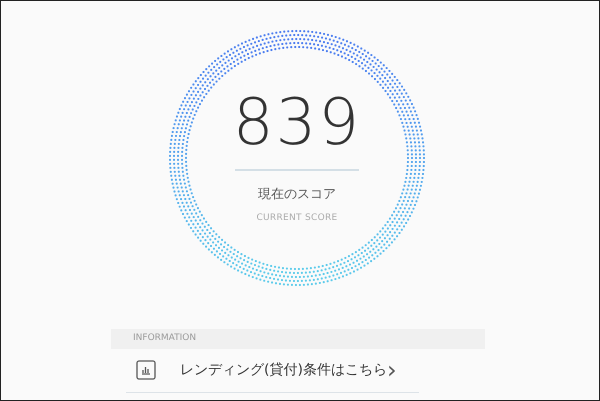 Image resolution: width=600 pixels, height=401 pixels. What do you see at coordinates (298, 338) in the screenshot?
I see `section-heading: INFORMATION` at bounding box center [298, 338].